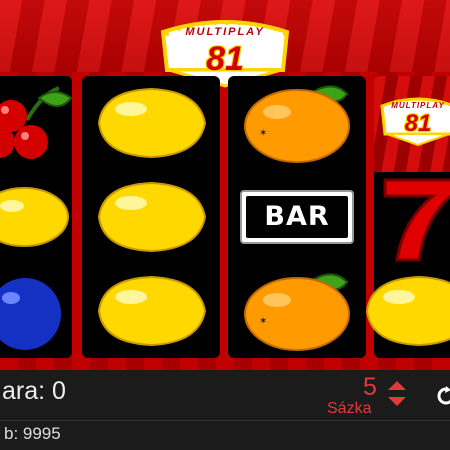 This screenshot has width=450, height=450. What do you see at coordinates (370, 387) in the screenshot?
I see `bet-value: 5` at bounding box center [370, 387].